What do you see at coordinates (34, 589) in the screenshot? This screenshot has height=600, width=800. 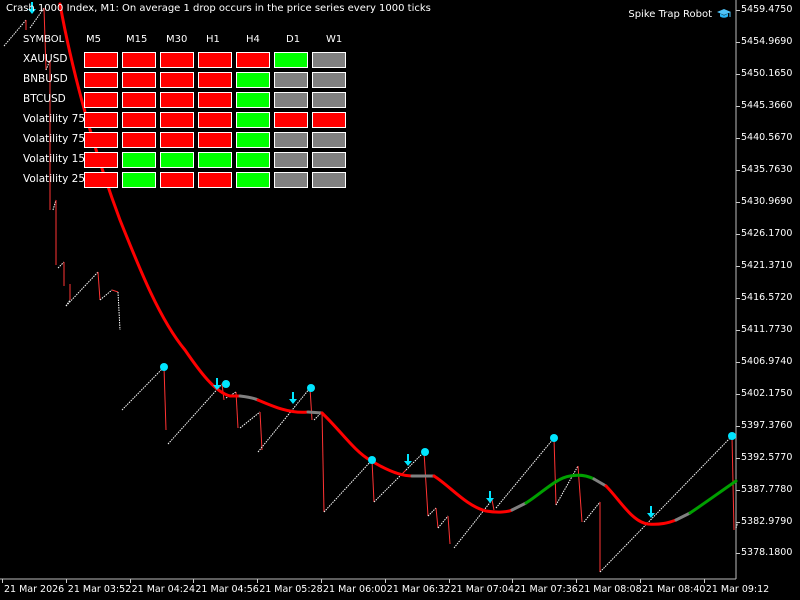 I see `time-tick-label: 21 Mar 2026` at bounding box center [34, 589].